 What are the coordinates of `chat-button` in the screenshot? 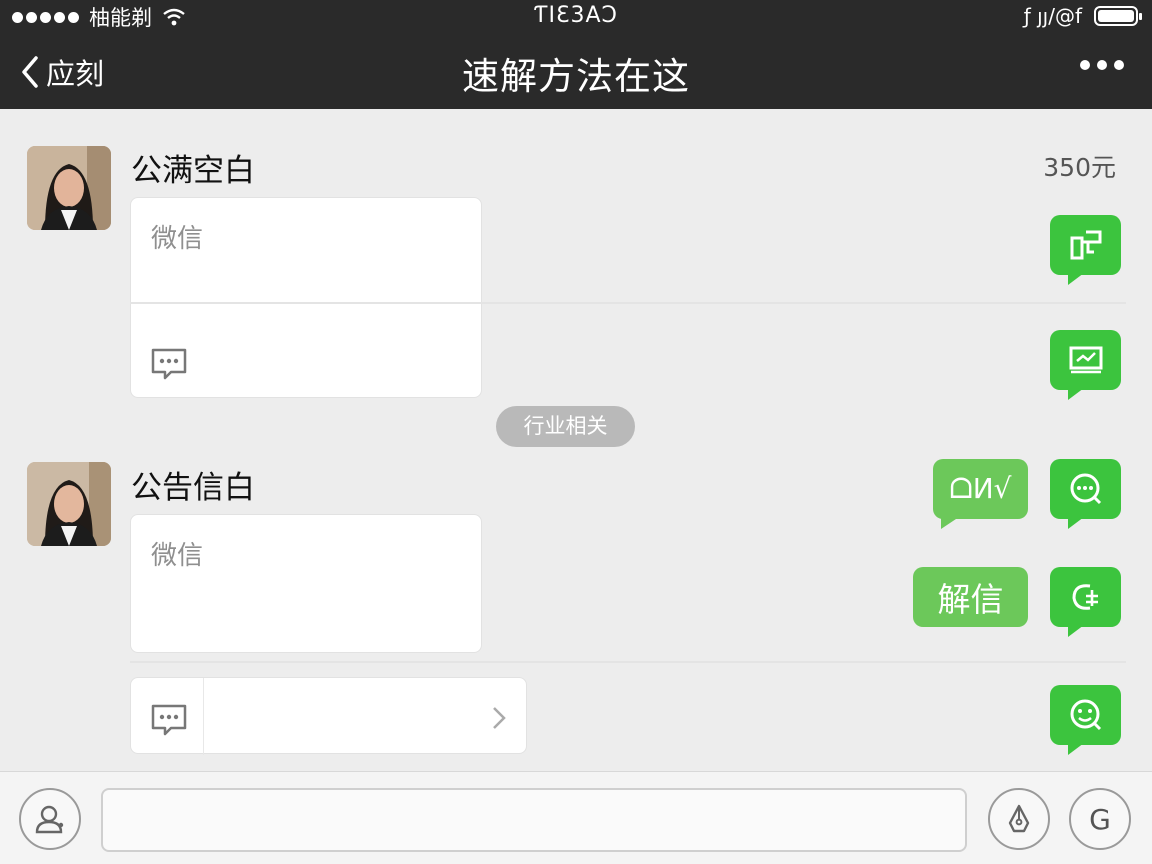 It's located at (1085, 494).